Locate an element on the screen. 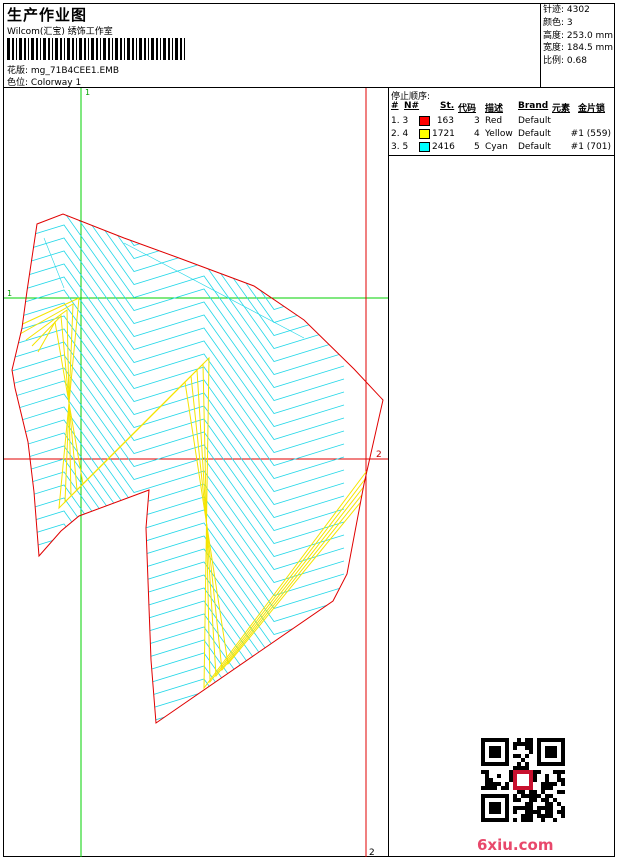 The image size is (620, 860). row-3-color-swatch is located at coordinates (424, 147).